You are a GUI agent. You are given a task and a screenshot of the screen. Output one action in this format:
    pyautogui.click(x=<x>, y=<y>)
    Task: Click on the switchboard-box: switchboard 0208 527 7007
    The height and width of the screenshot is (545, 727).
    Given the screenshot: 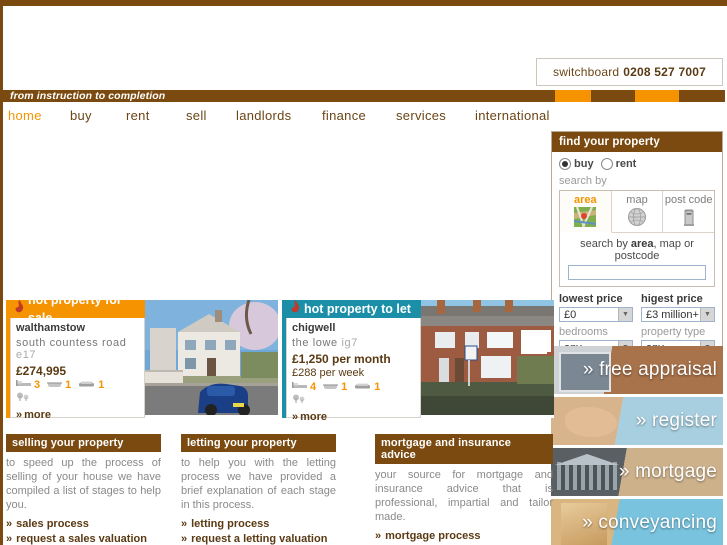 What is the action you would take?
    pyautogui.click(x=629, y=72)
    